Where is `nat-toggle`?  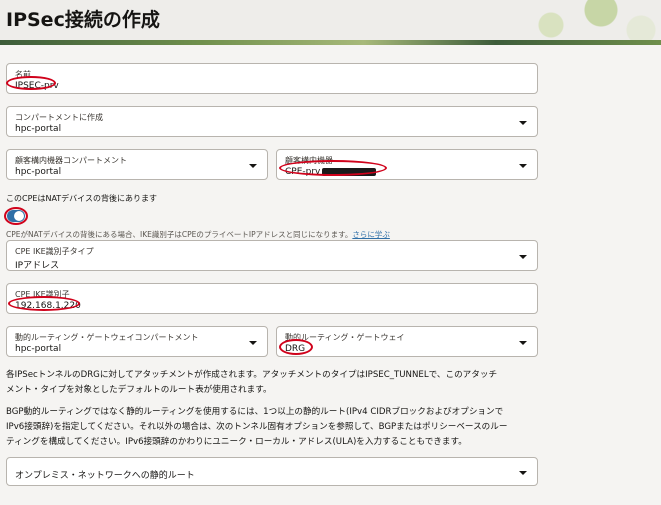
nat-toggle is located at coordinates (16, 216).